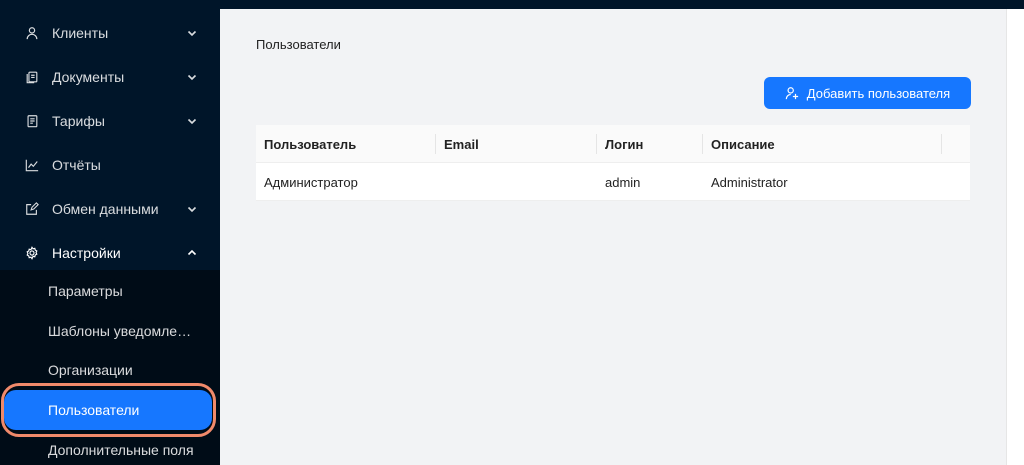  I want to click on cell-login: admin, so click(623, 182).